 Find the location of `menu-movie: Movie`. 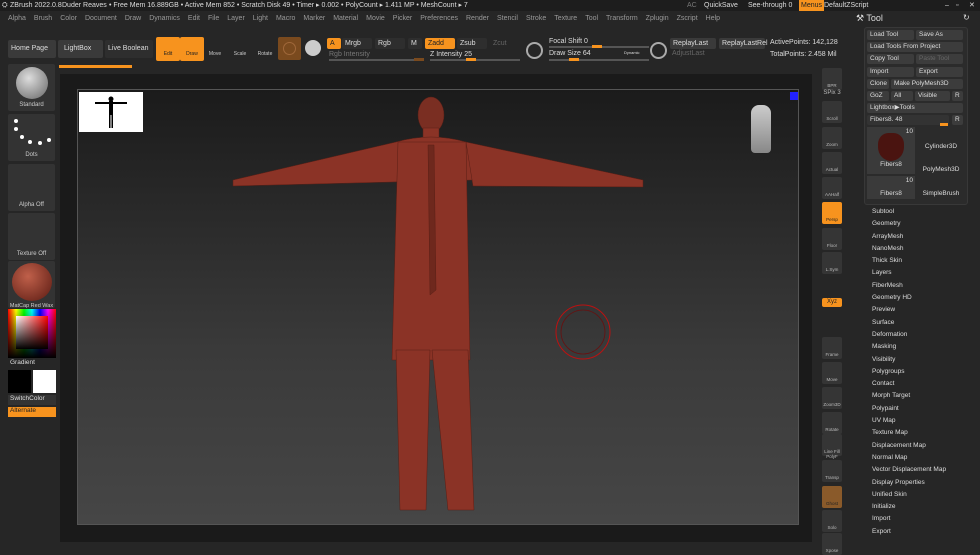

menu-movie: Movie is located at coordinates (375, 18).